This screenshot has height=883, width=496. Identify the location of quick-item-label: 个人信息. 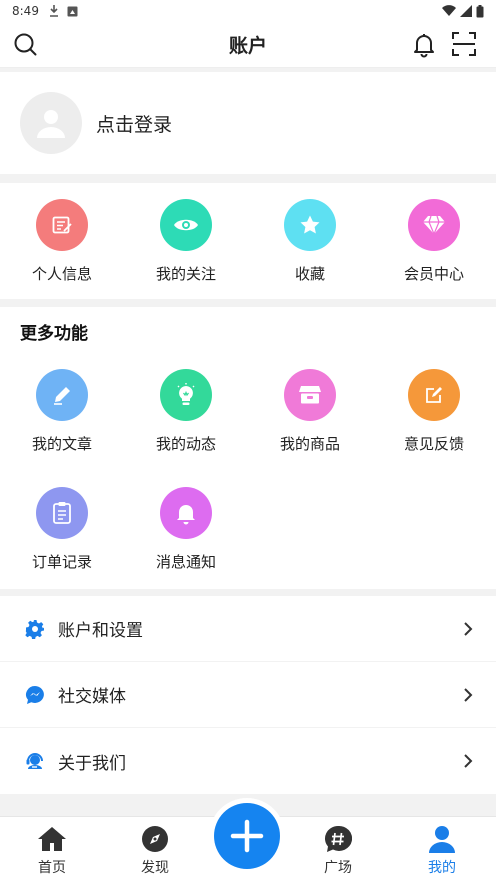
(61, 274).